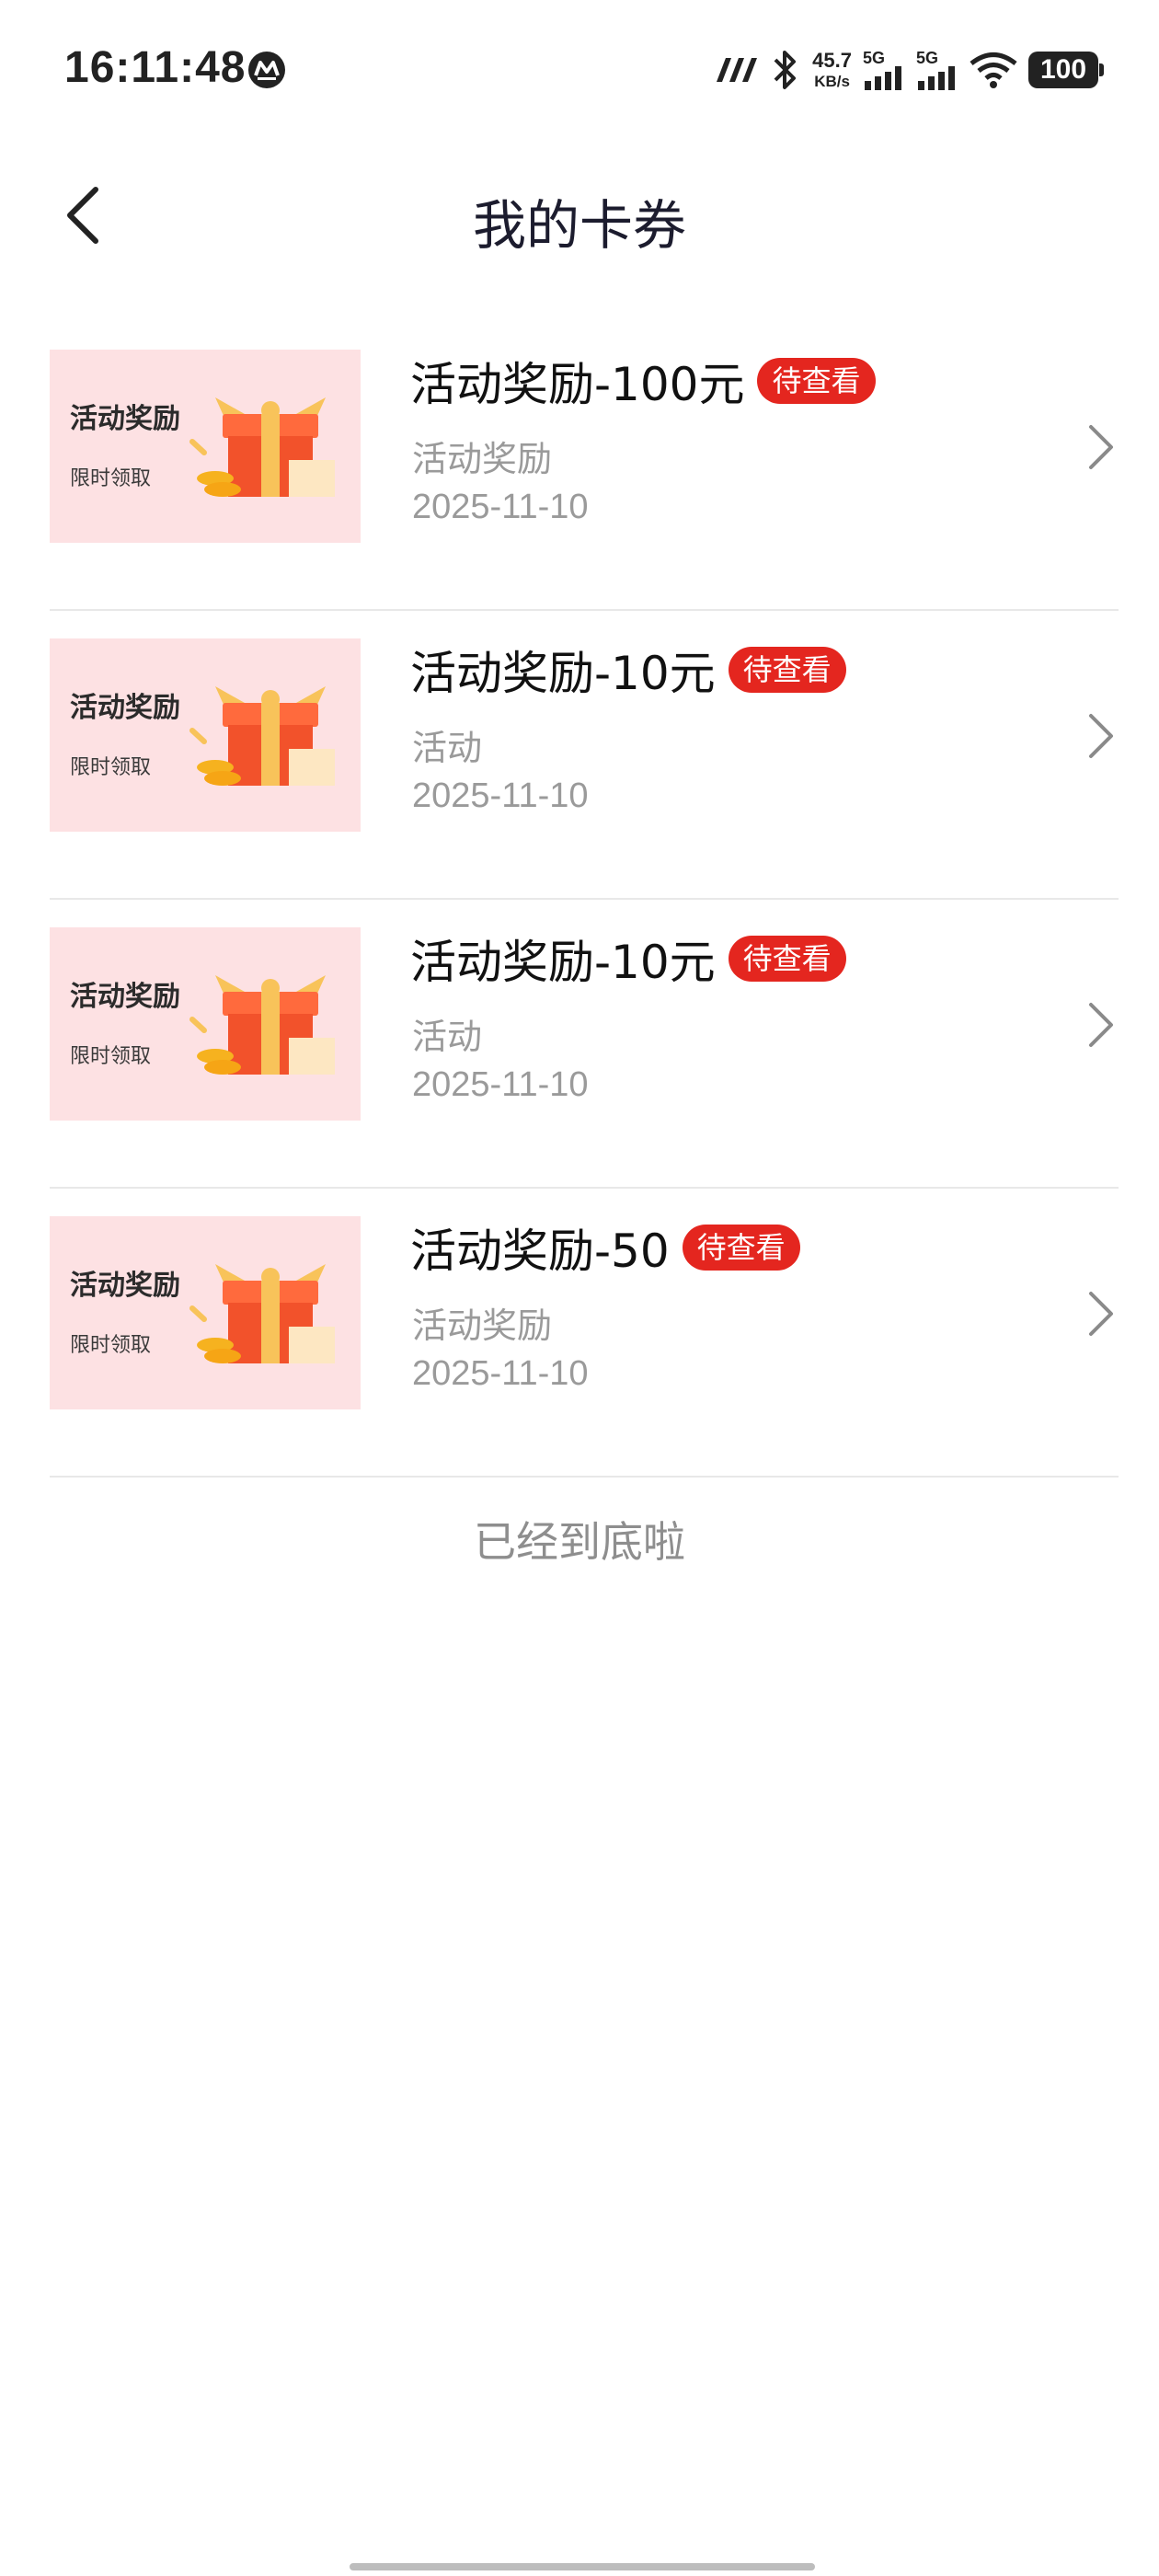 The width and height of the screenshot is (1159, 2576). I want to click on status-bar: 16:11:48 45.7 KB/s 5G 5G 100, so click(579, 69).